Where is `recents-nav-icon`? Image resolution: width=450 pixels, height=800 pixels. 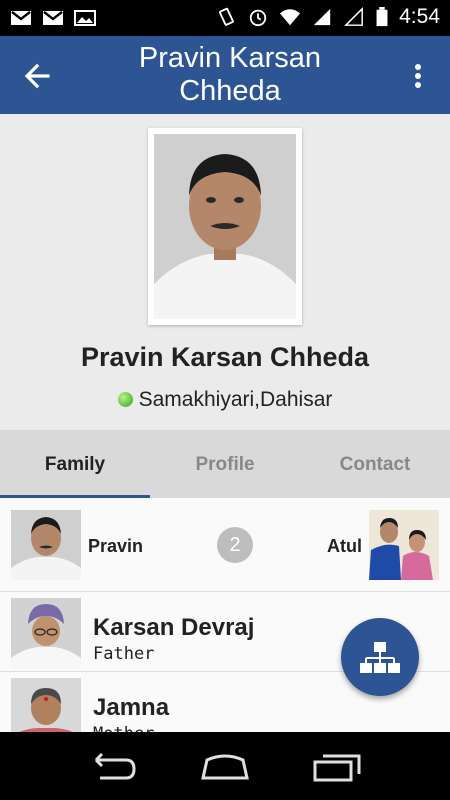 recents-nav-icon is located at coordinates (337, 767).